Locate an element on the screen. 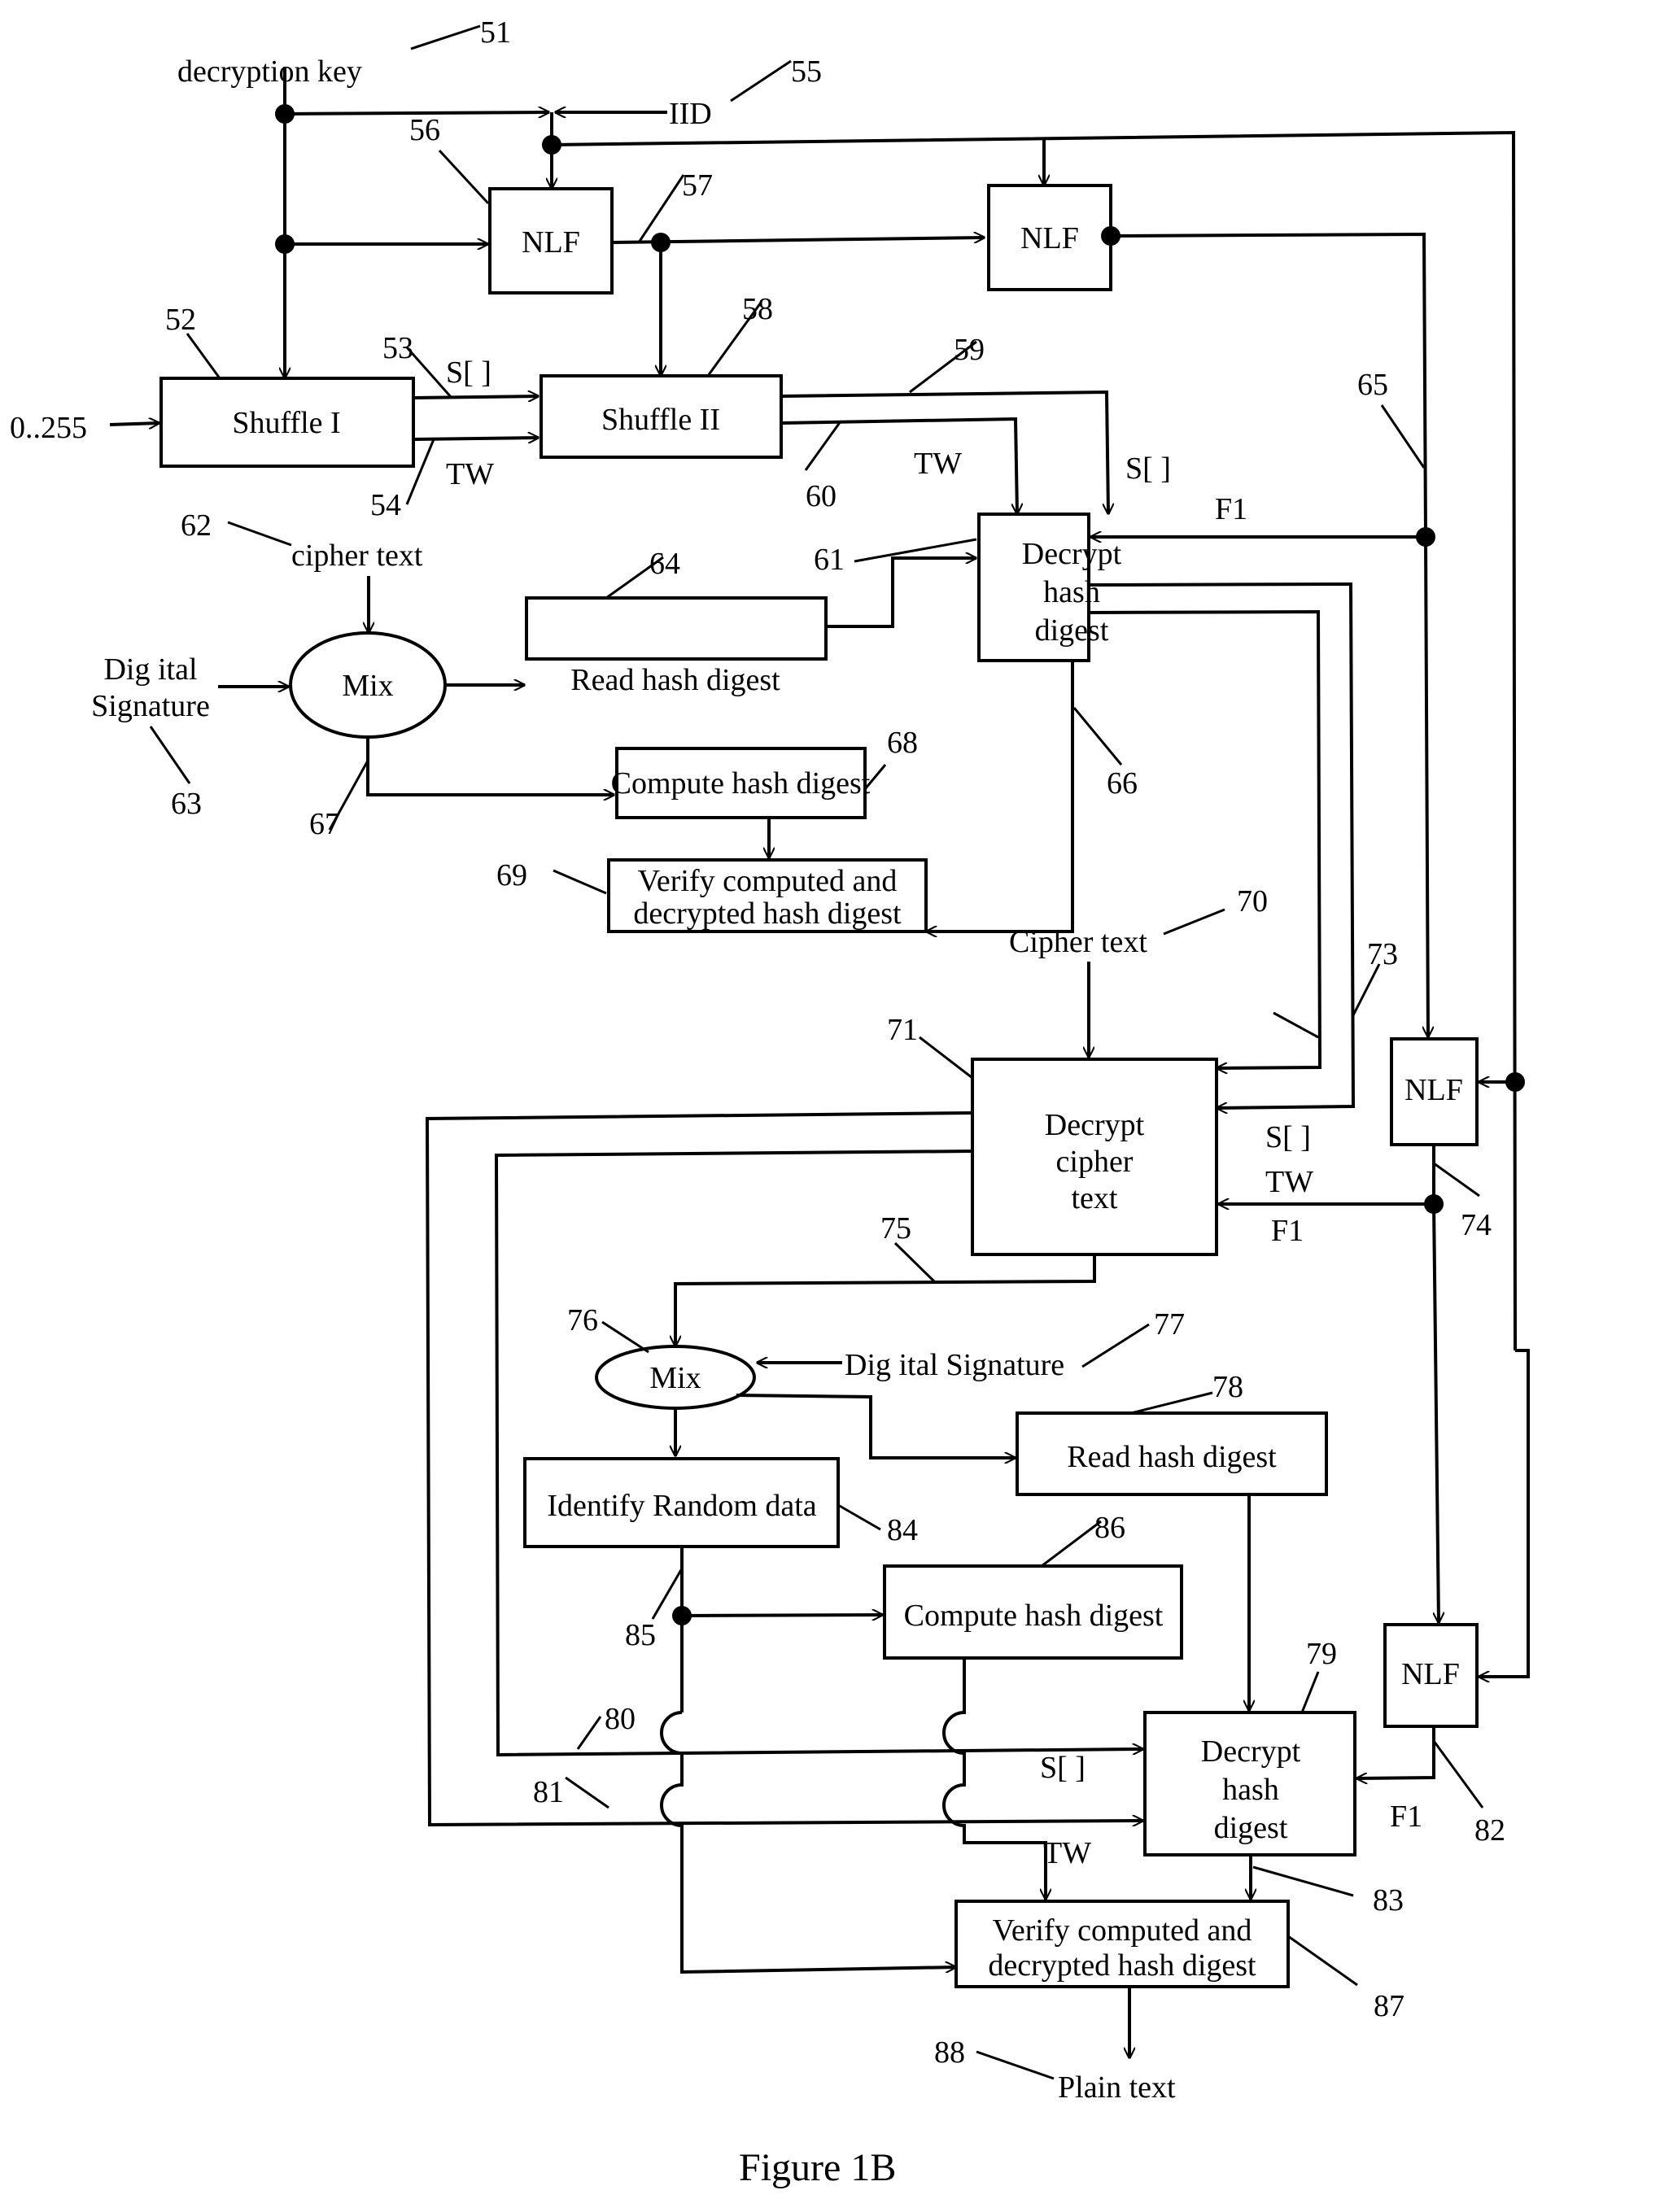 The height and width of the screenshot is (2212, 1660). ref-88: 88 is located at coordinates (949, 2053).